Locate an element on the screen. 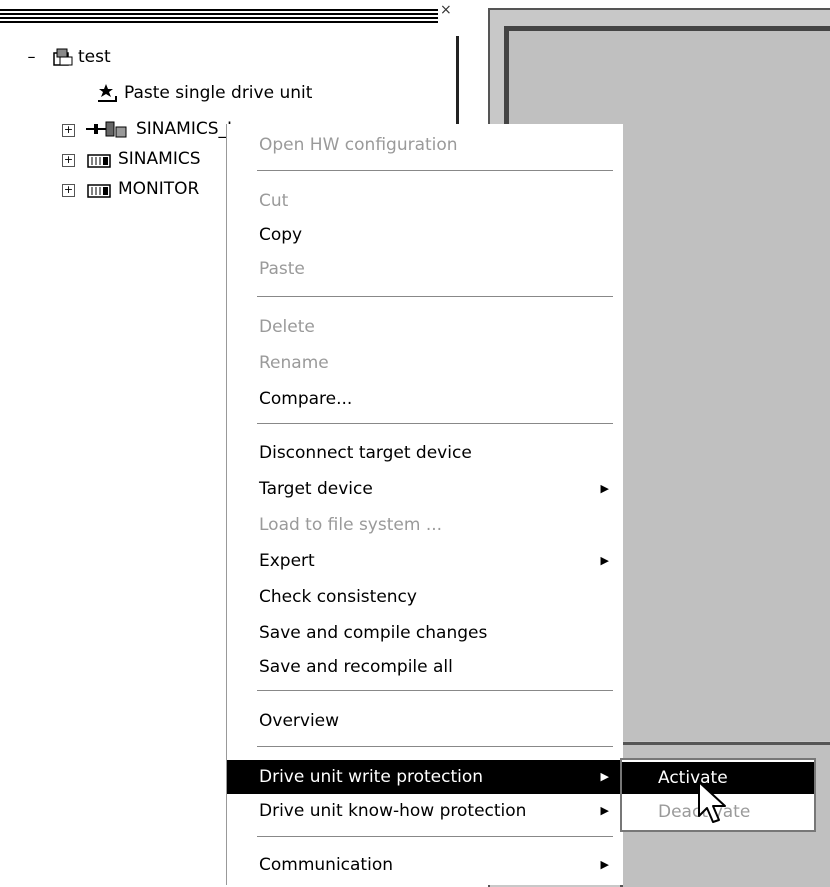  menu-item-label: Overview is located at coordinates (299, 721).